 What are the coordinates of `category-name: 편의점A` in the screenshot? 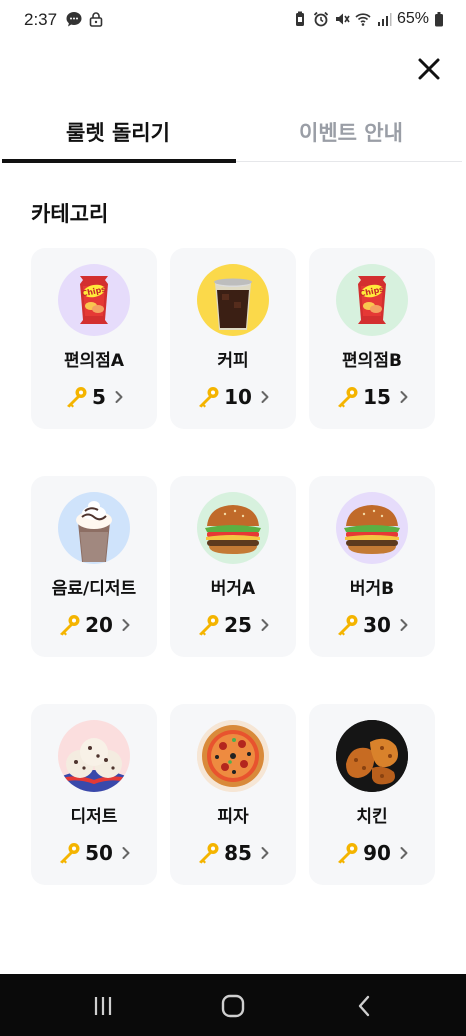 It's located at (94, 361).